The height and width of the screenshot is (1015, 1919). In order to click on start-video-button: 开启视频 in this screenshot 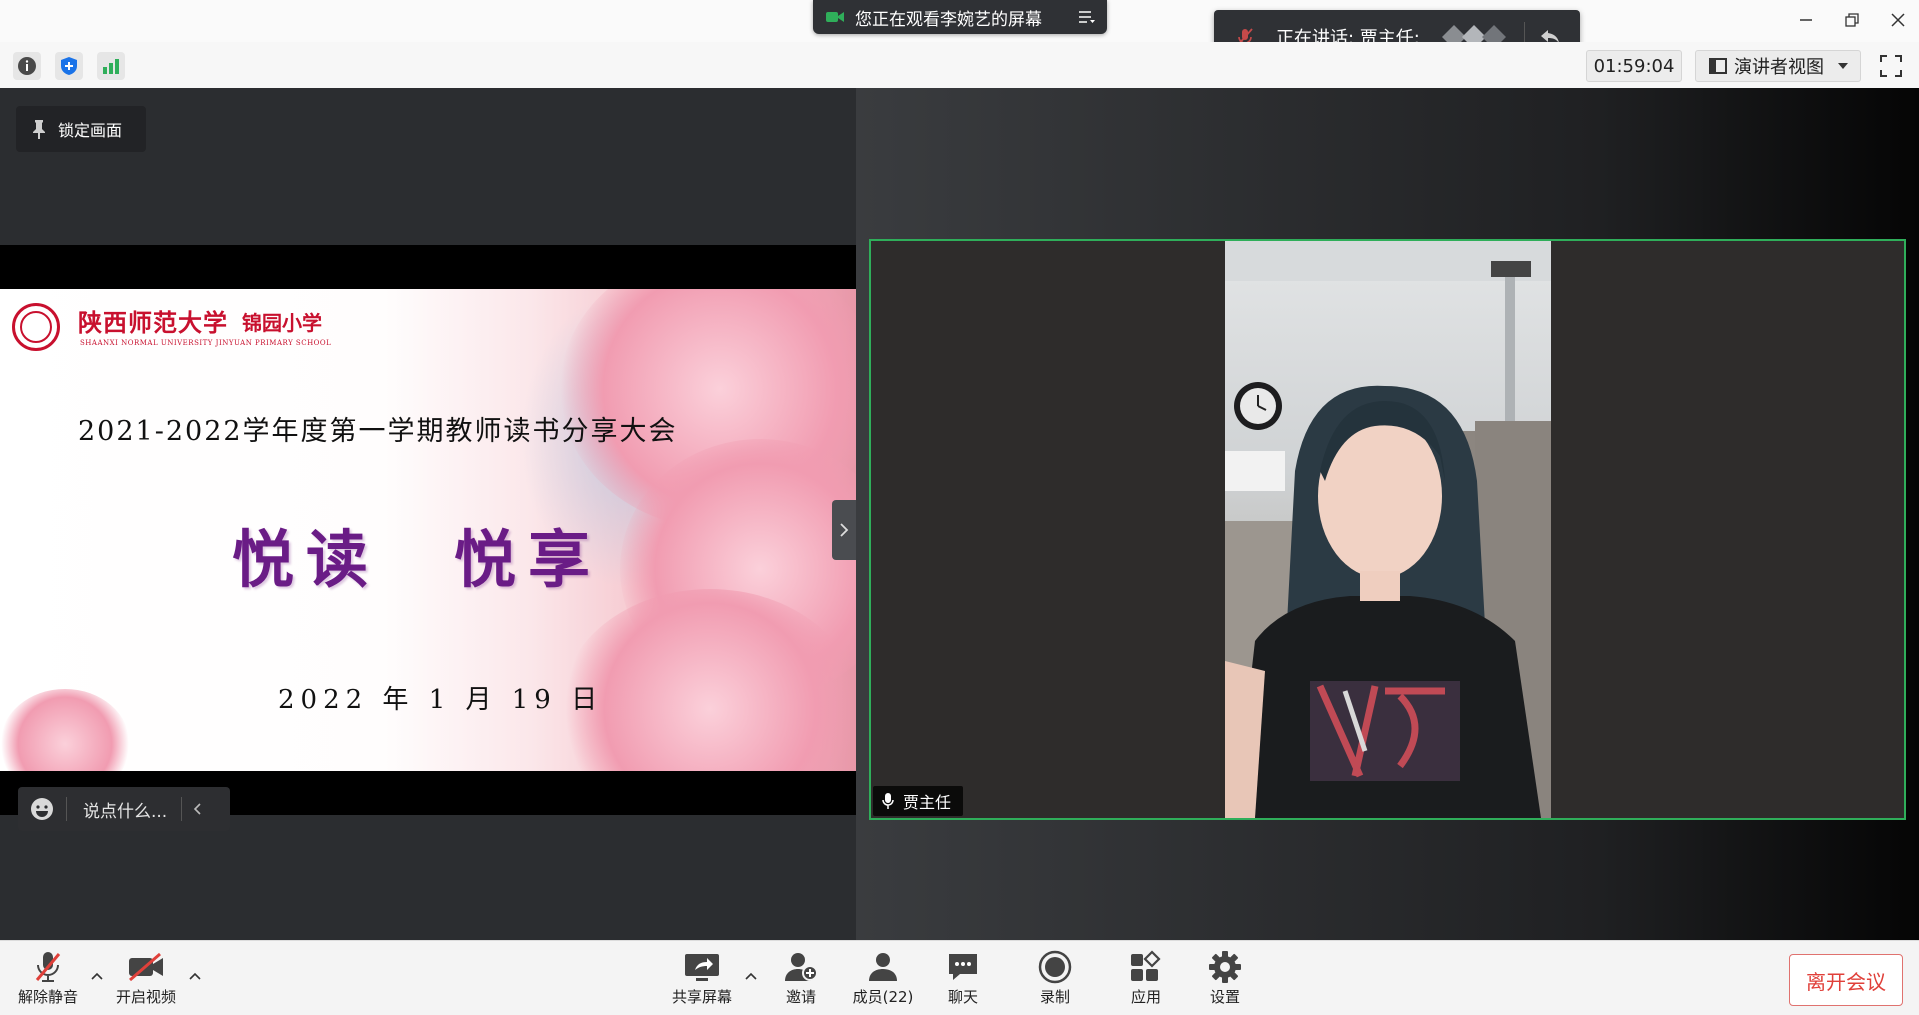, I will do `click(146, 979)`.